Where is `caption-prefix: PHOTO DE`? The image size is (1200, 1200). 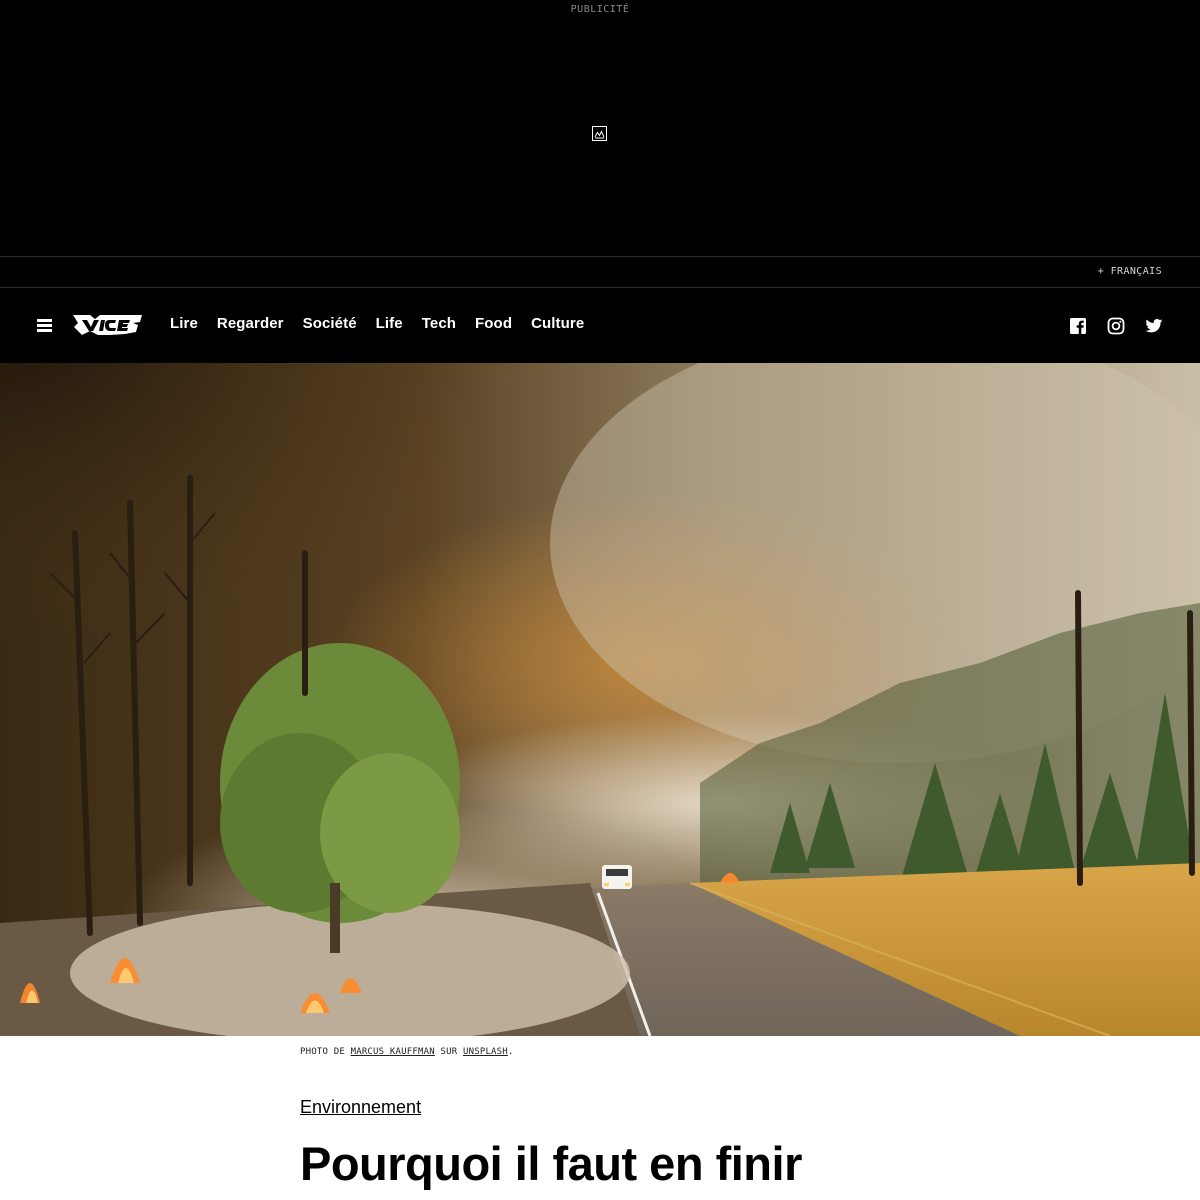
caption-prefix: PHOTO DE is located at coordinates (322, 1052).